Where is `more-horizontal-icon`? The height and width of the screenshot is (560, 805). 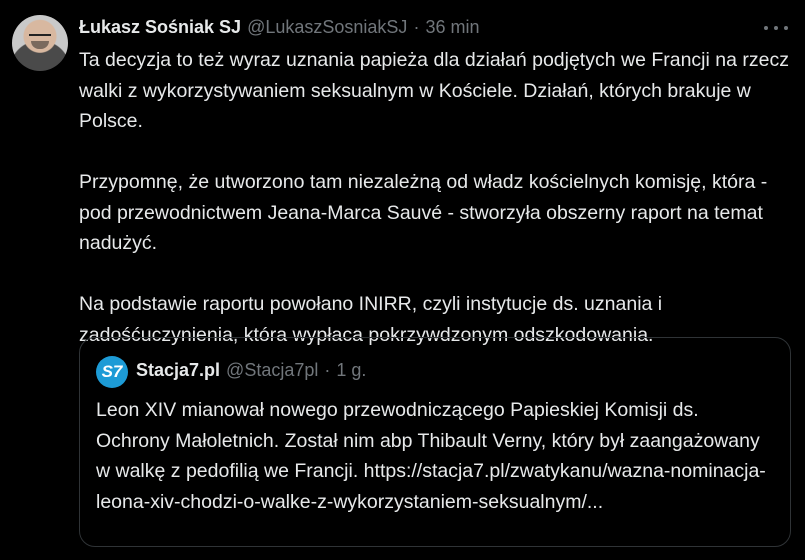 more-horizontal-icon is located at coordinates (776, 28).